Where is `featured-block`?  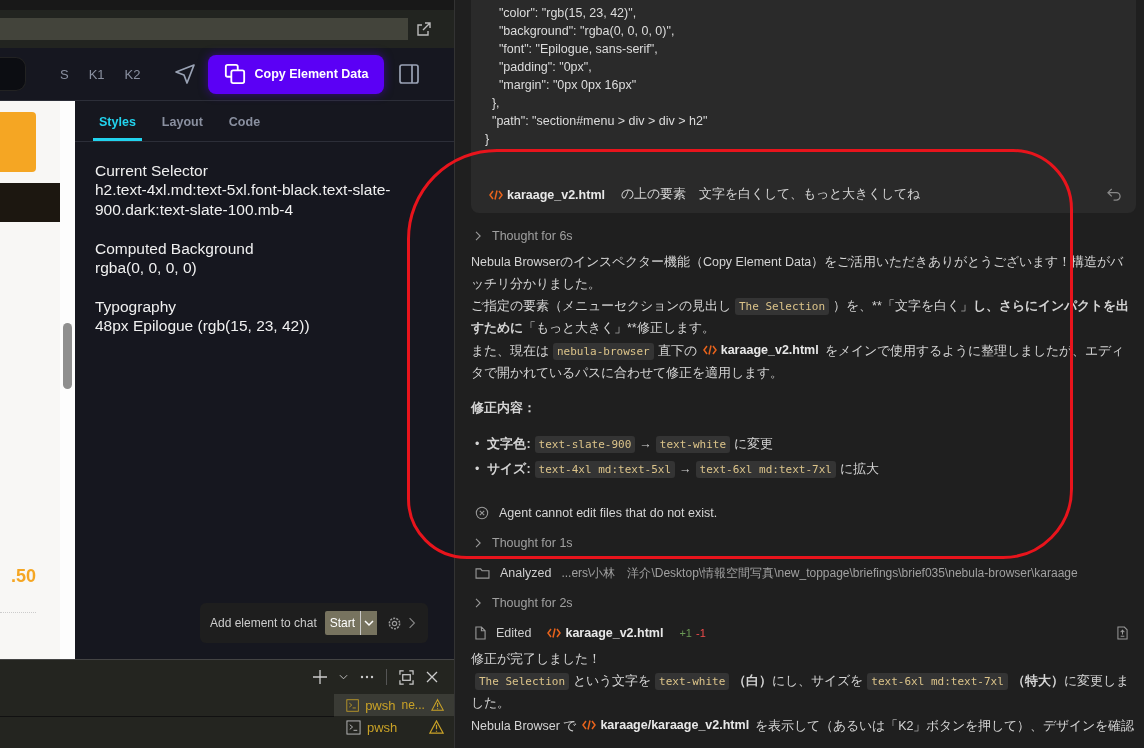 featured-block is located at coordinates (18, 142).